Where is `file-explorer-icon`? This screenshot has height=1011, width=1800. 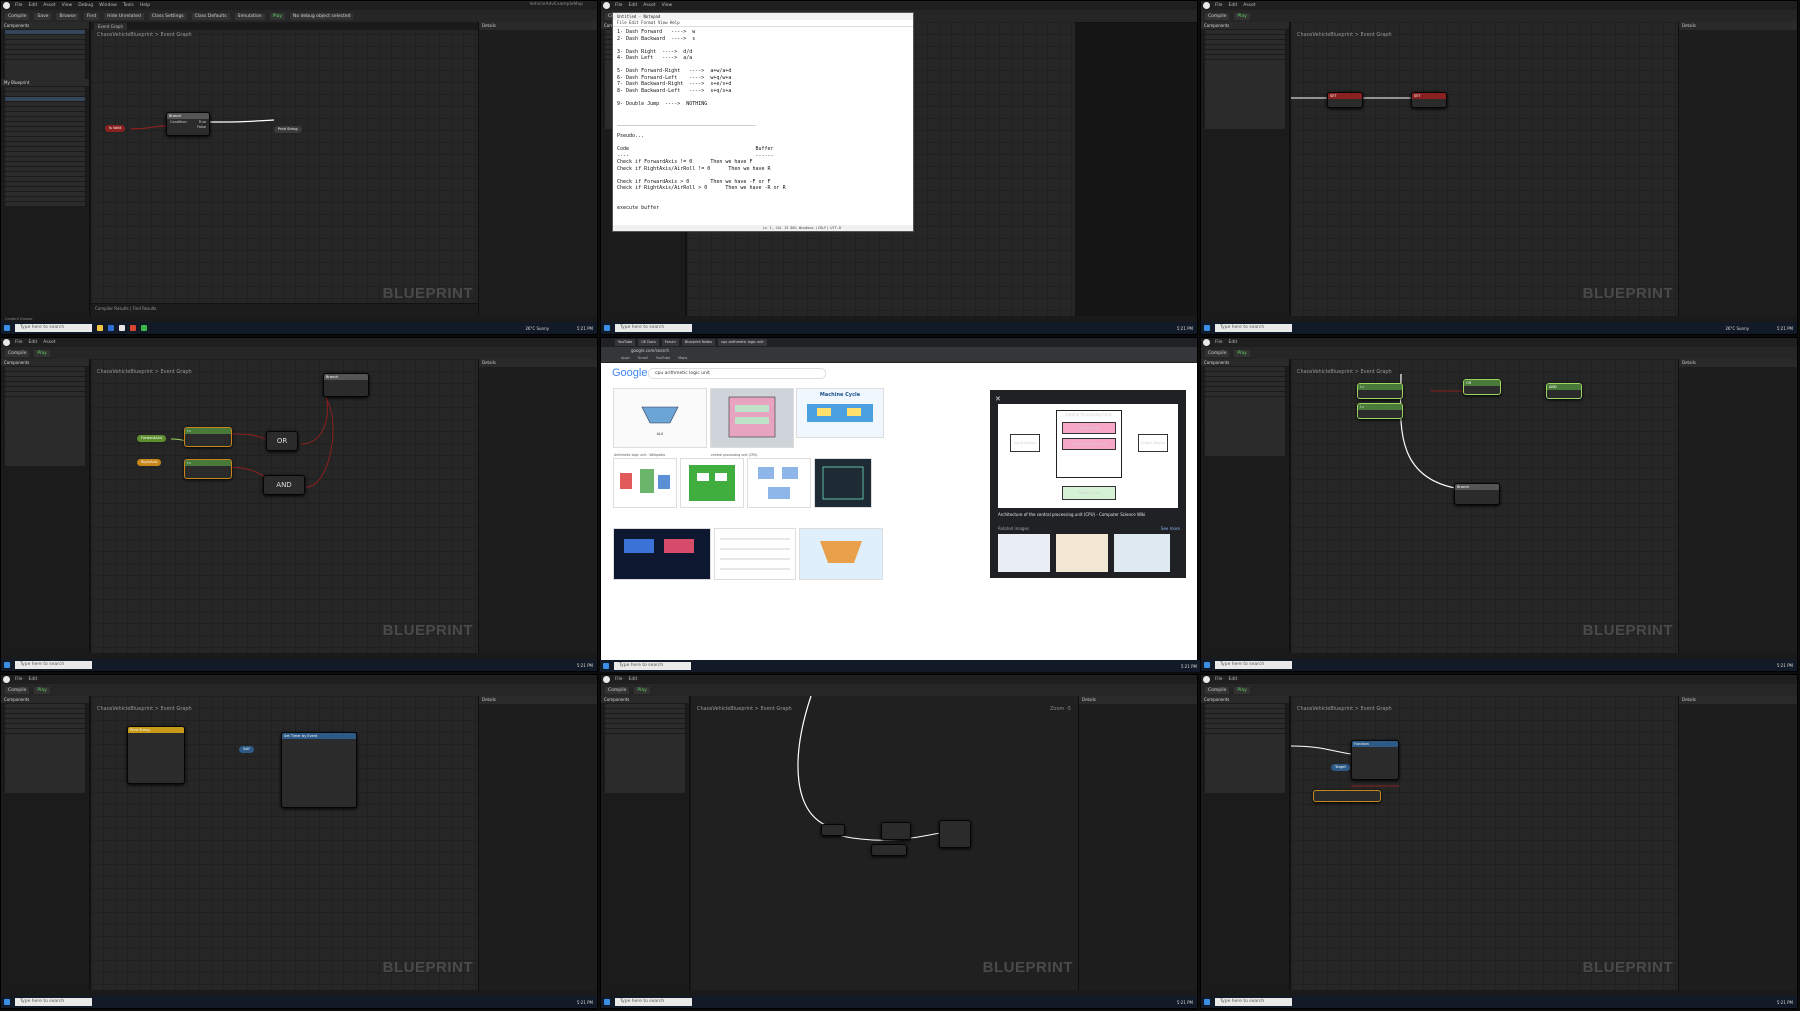 file-explorer-icon is located at coordinates (100, 328).